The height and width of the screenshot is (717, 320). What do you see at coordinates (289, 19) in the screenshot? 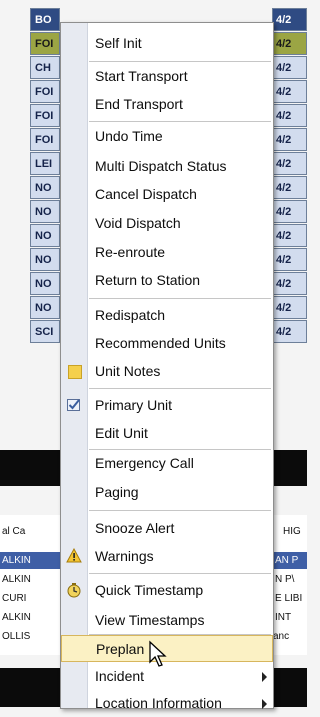
I see `grid-header-cell: 4/2` at bounding box center [289, 19].